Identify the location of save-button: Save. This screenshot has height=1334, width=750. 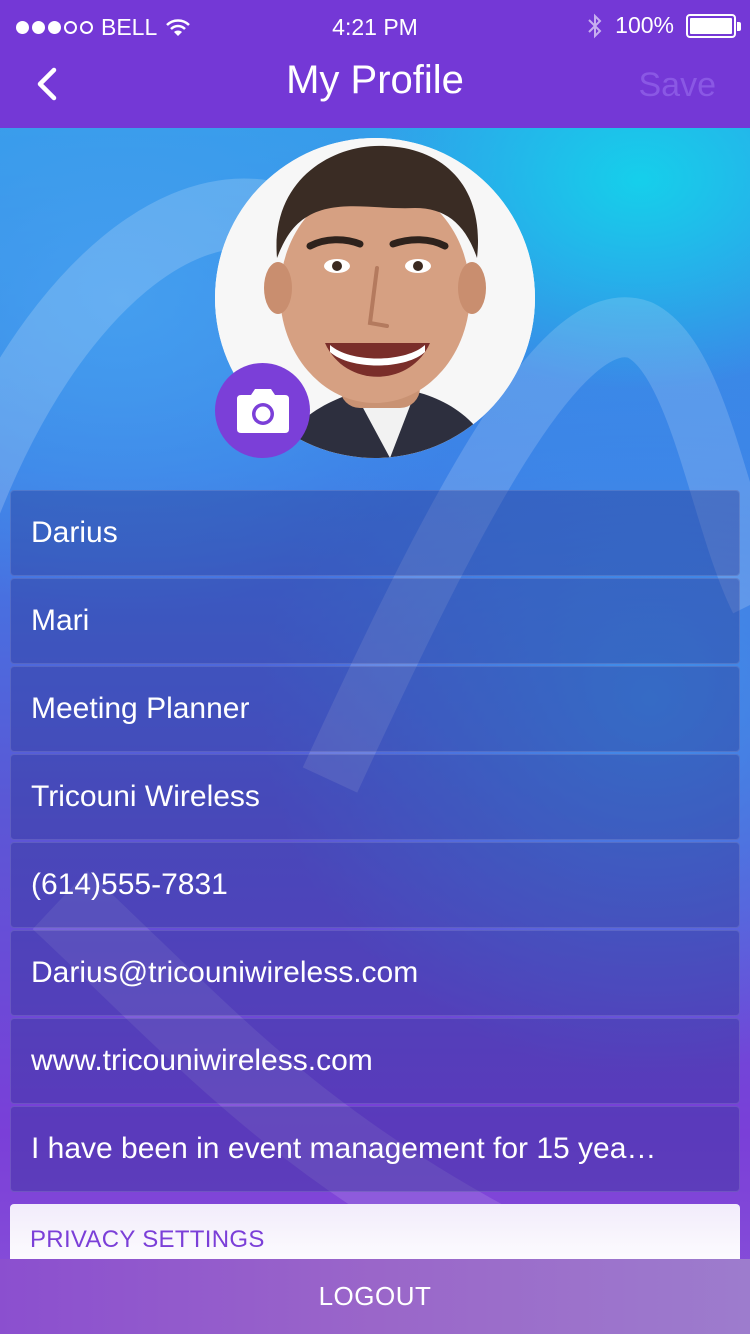
(678, 85).